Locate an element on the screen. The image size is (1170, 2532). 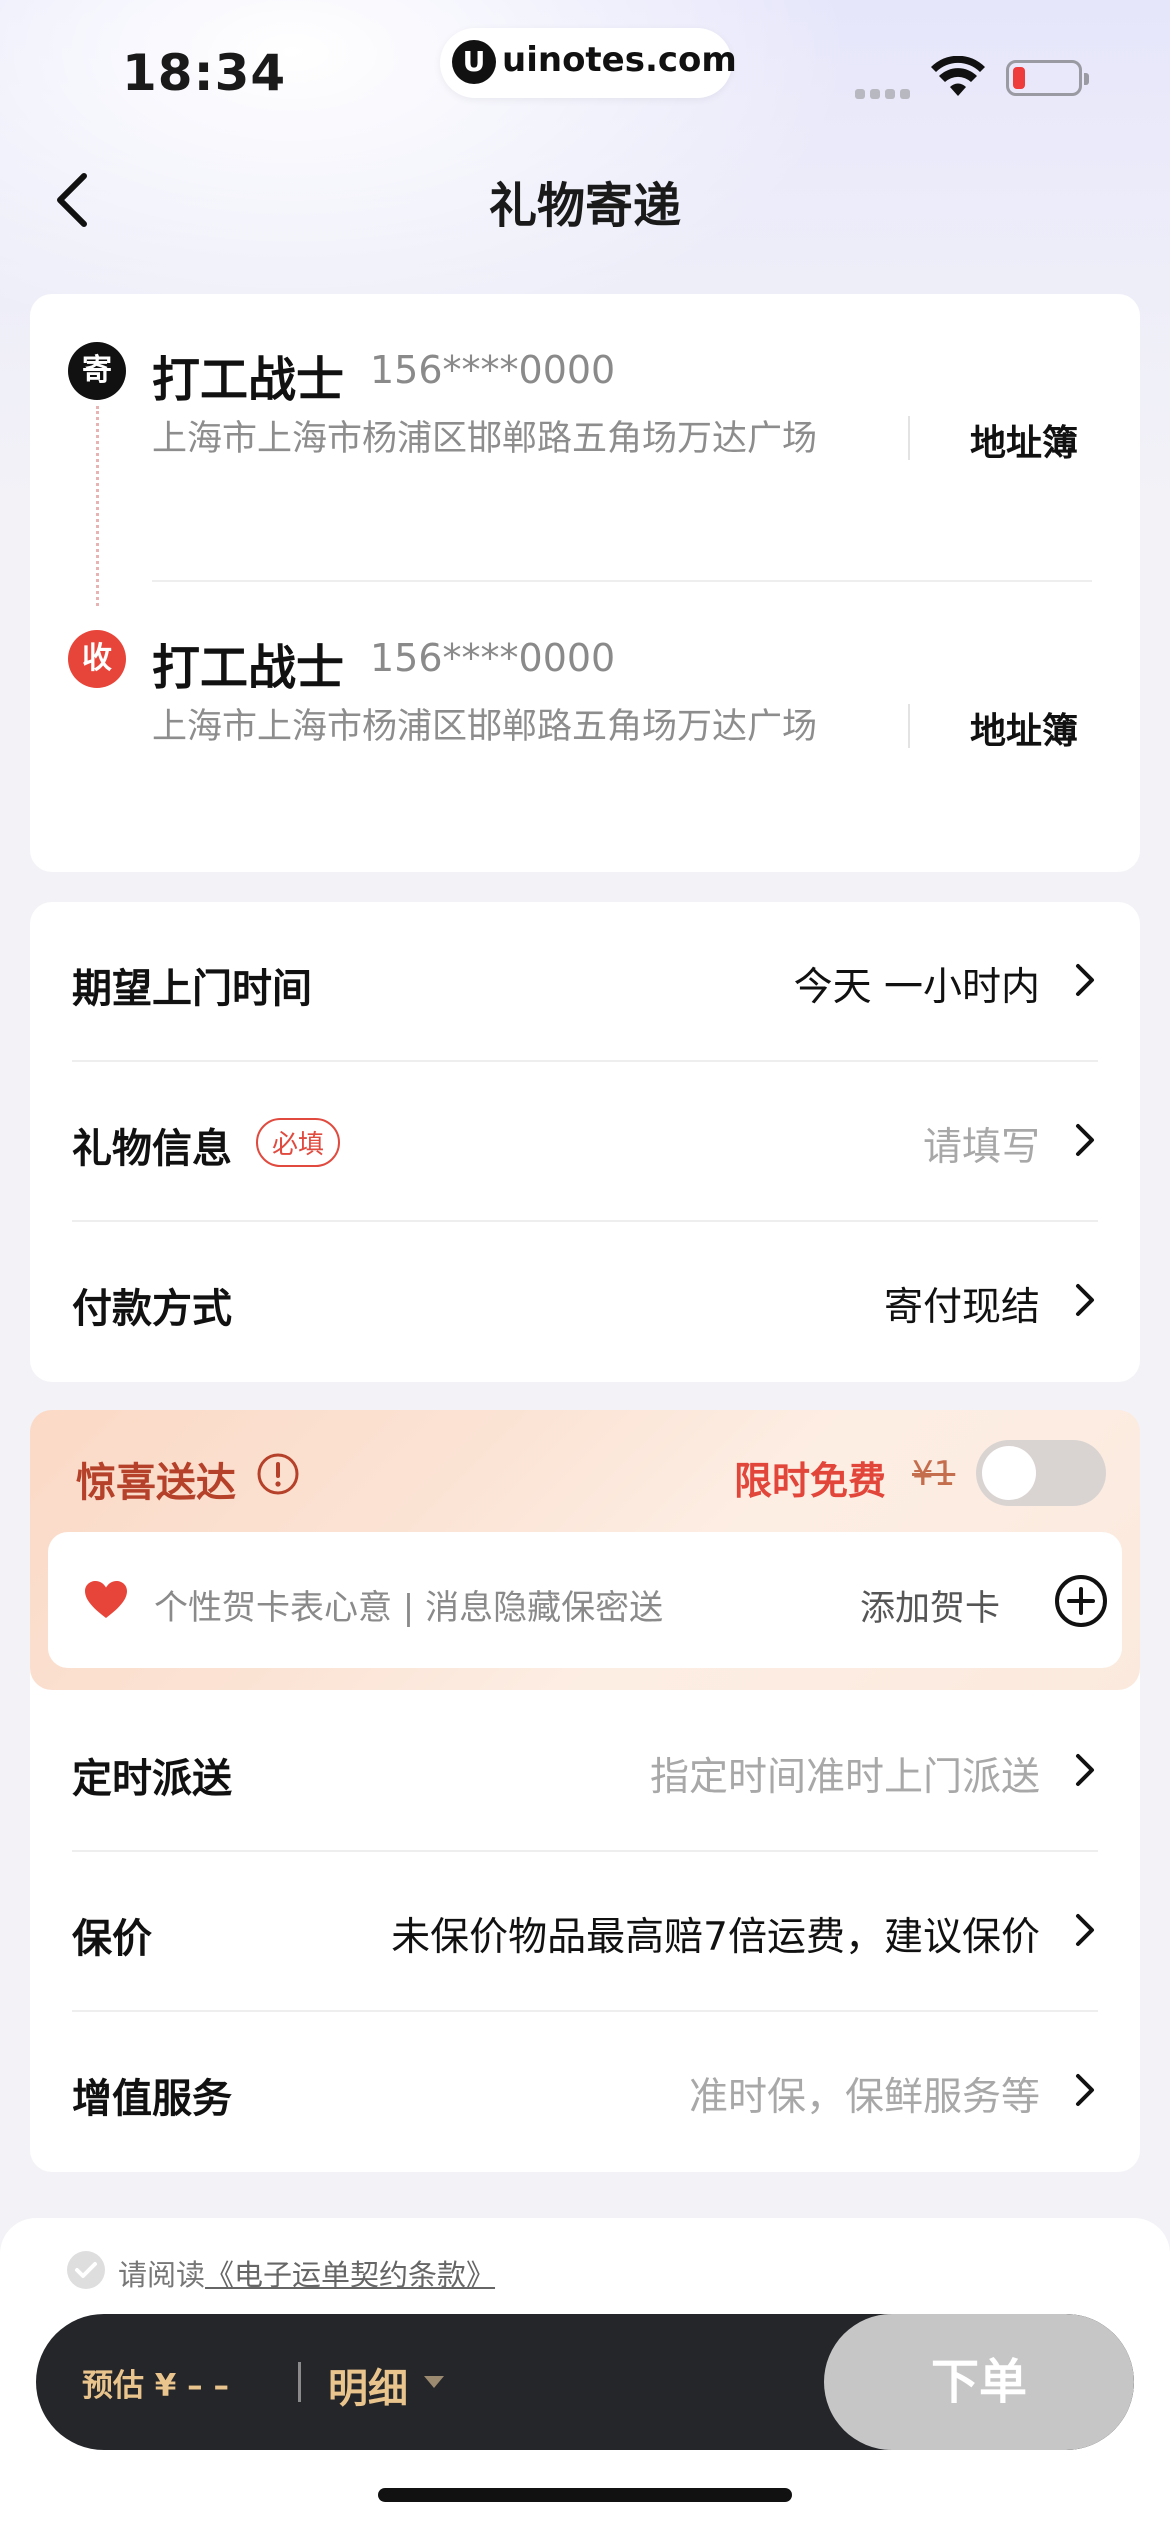
detail-button: 明细 is located at coordinates (368, 2385).